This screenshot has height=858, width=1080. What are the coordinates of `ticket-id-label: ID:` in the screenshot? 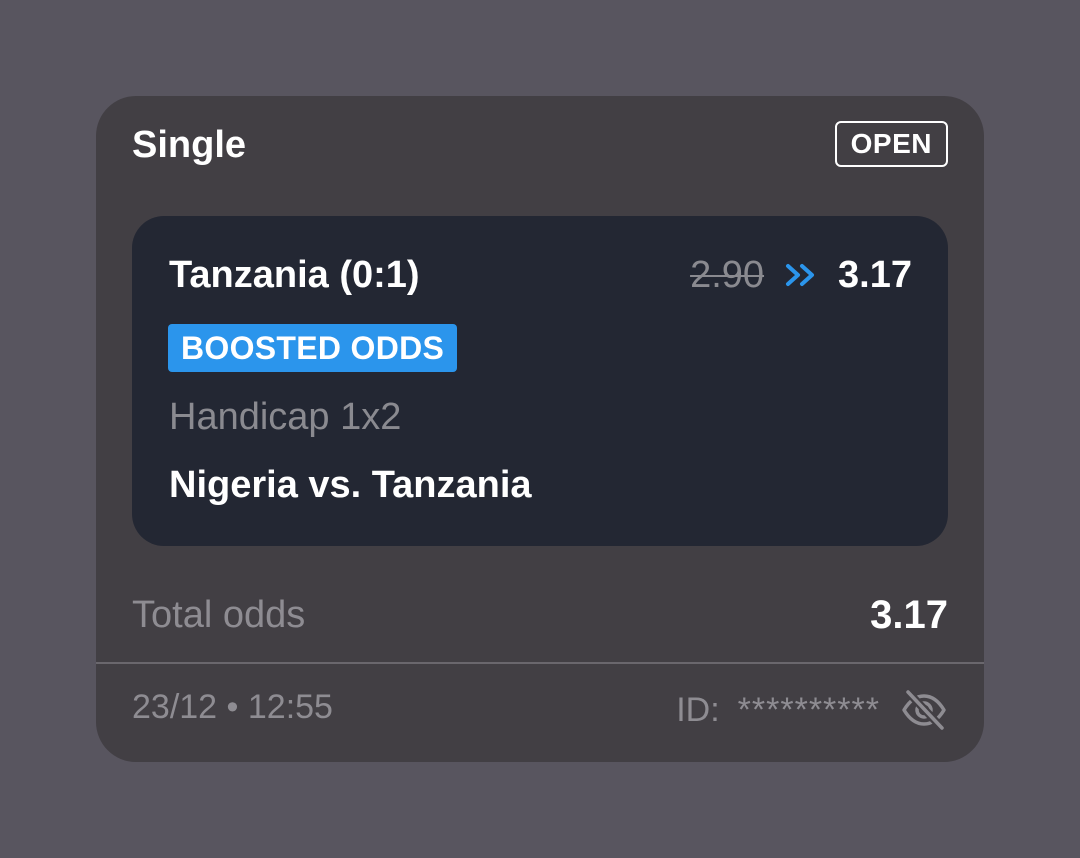 It's located at (698, 710).